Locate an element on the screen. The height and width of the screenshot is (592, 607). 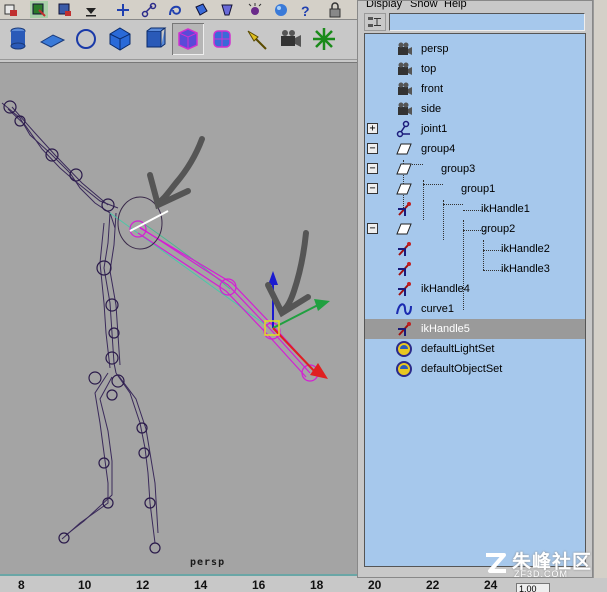
camera-name-label: persp is located at coordinates (208, 562).